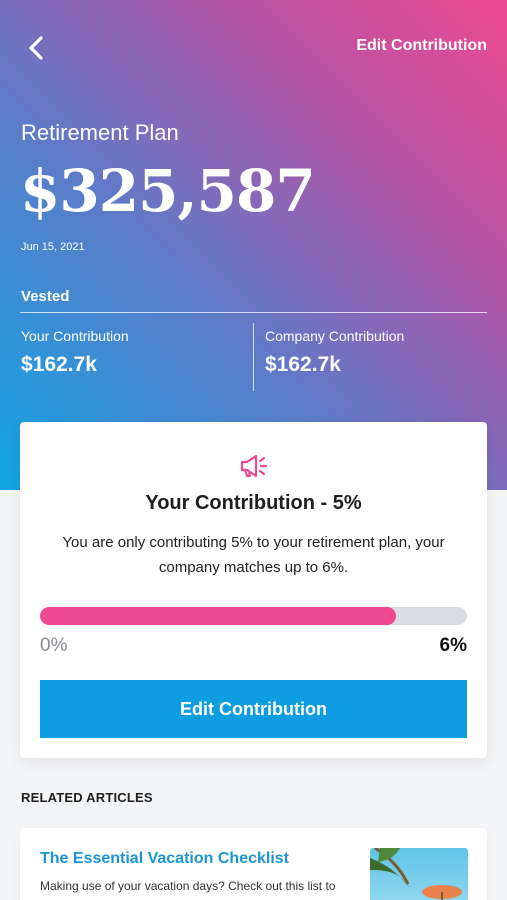 The height and width of the screenshot is (900, 507). I want to click on progress-min-label: 0%, so click(54, 645).